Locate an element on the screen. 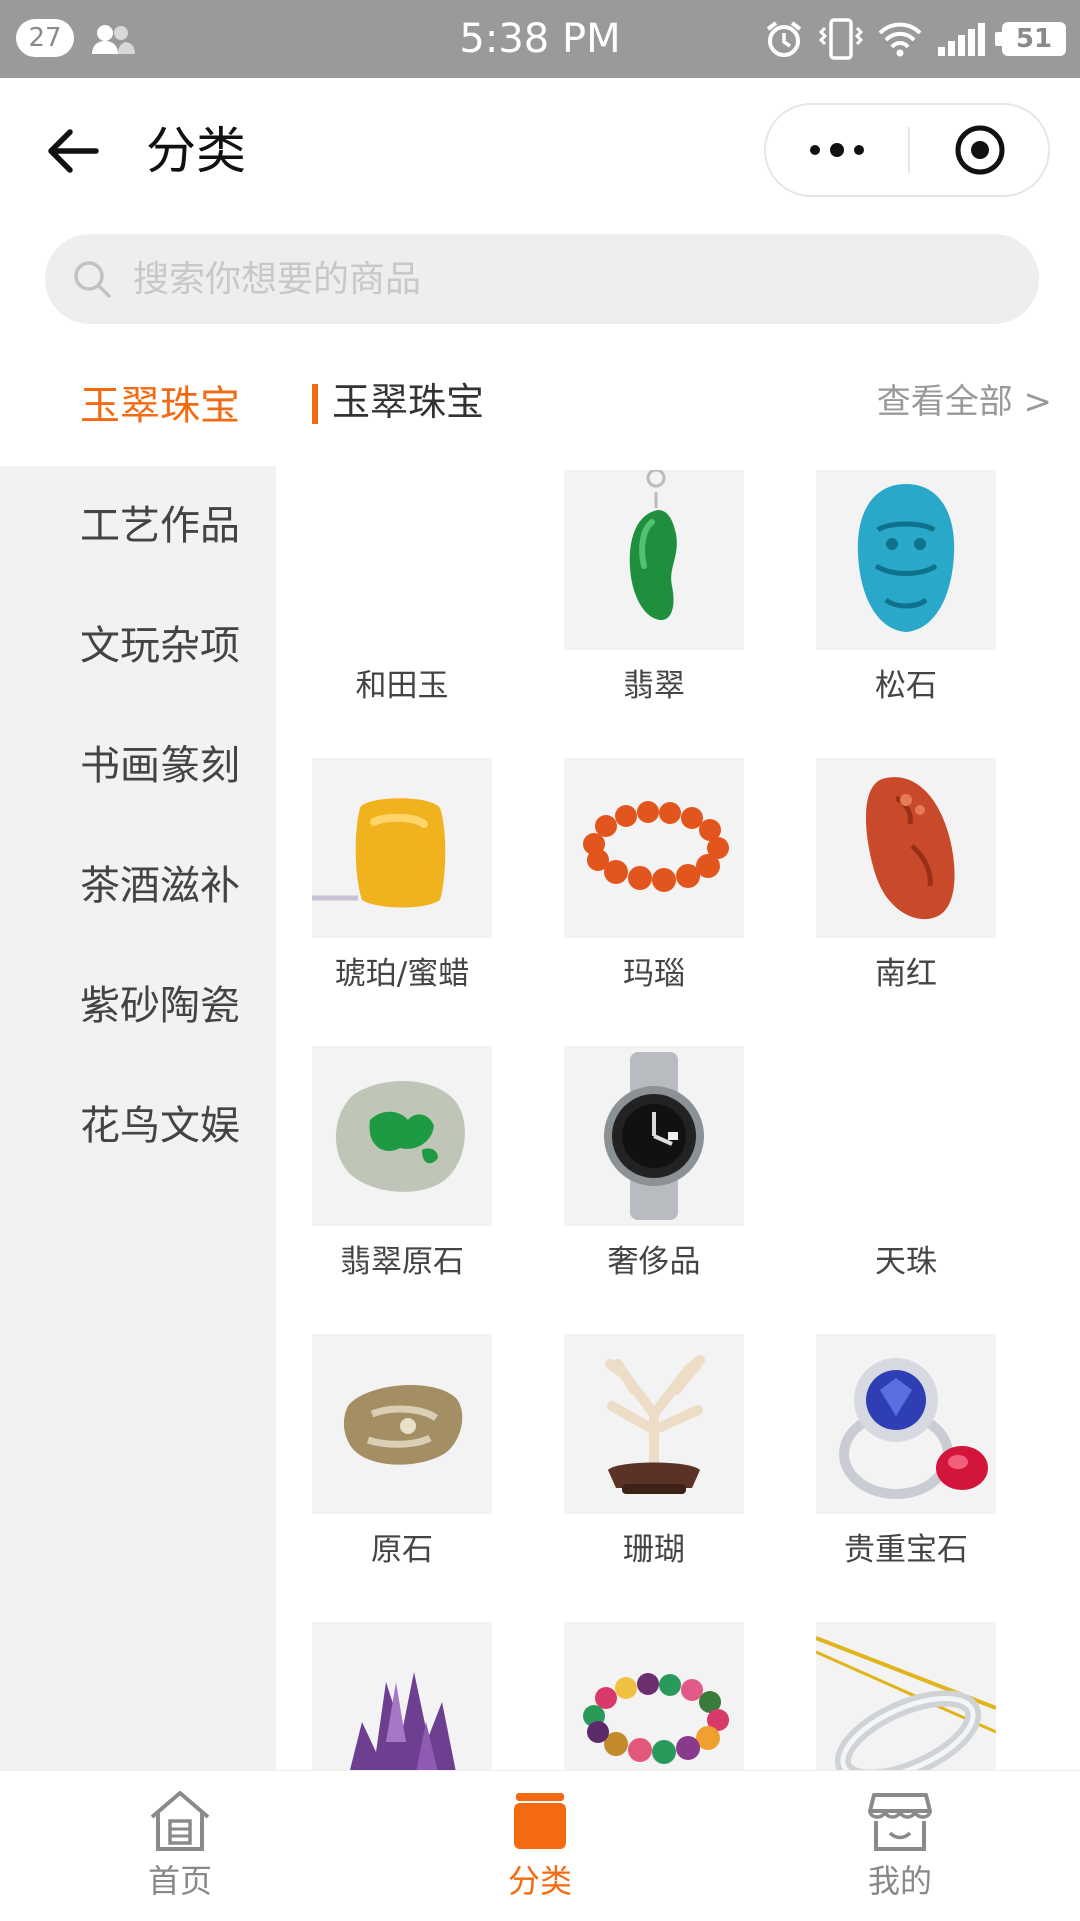 This screenshot has width=1080, height=1921. tab-home: 首页 is located at coordinates (180, 1846).